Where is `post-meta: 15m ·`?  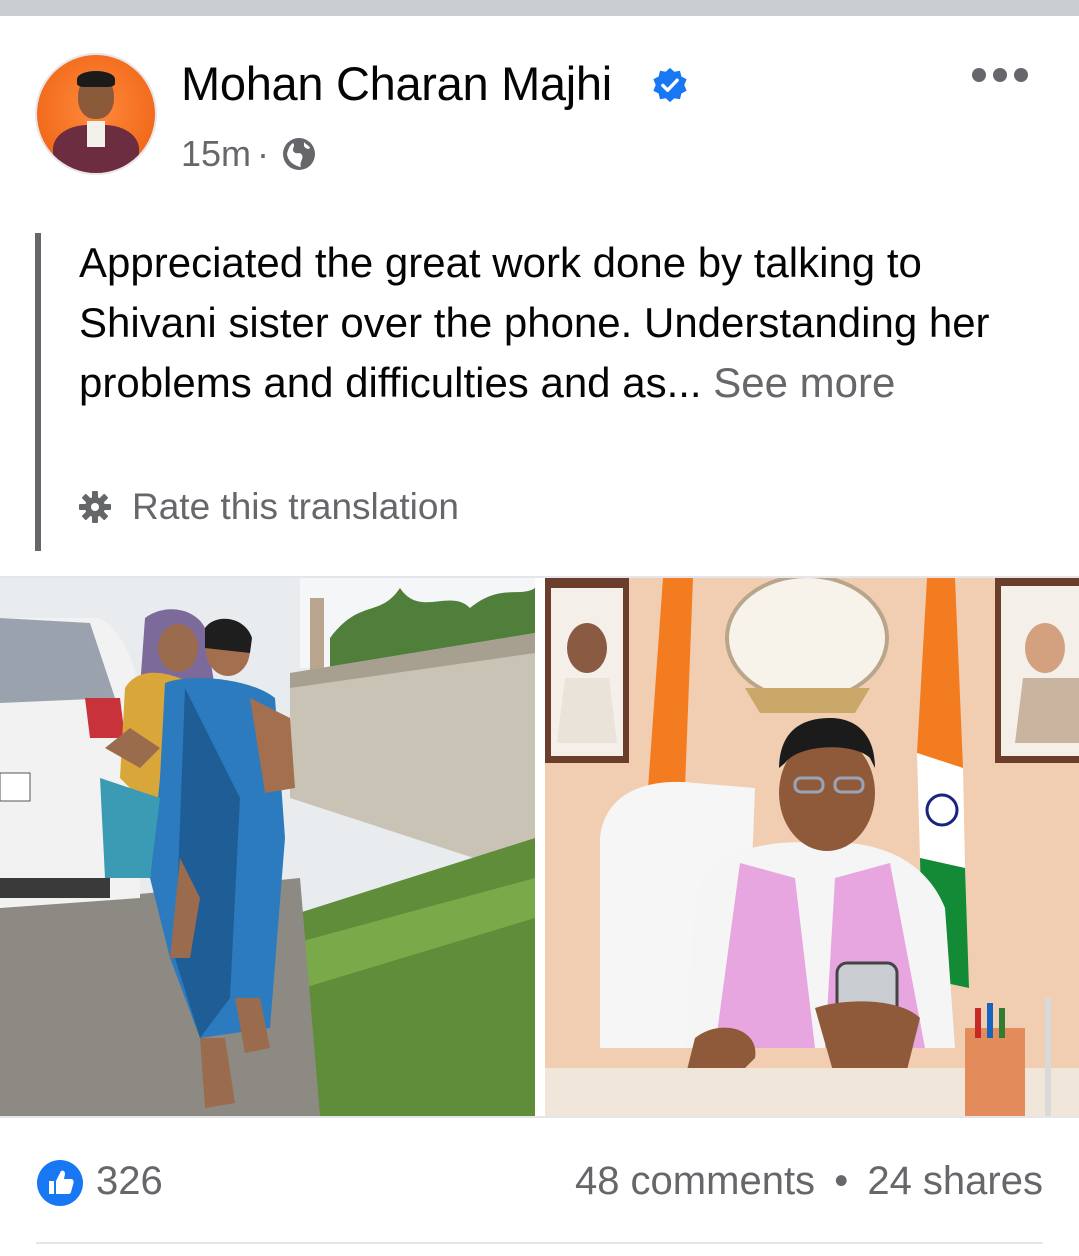
post-meta: 15m · is located at coordinates (249, 154).